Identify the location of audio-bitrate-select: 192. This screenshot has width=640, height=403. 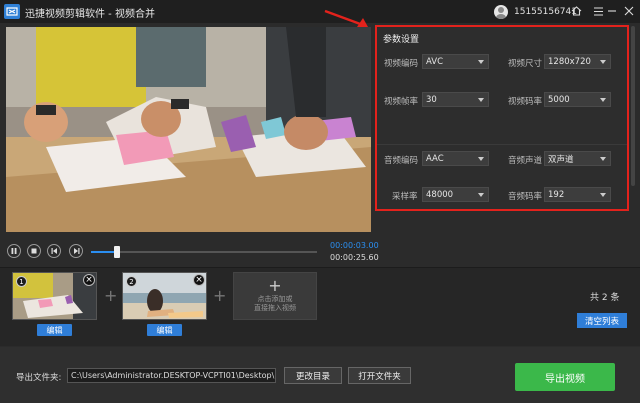
(577, 194).